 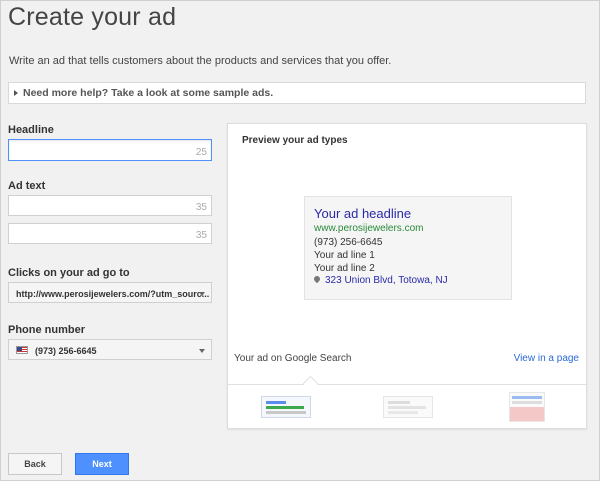 I want to click on selected-tab-indicator, so click(x=310, y=383).